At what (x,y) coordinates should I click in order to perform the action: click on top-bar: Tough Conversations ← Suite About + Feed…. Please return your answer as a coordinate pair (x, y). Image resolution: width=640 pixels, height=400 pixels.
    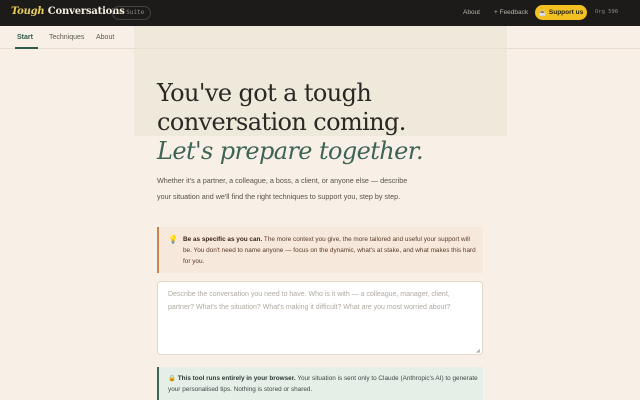
    Looking at the image, I should click on (320, 13).